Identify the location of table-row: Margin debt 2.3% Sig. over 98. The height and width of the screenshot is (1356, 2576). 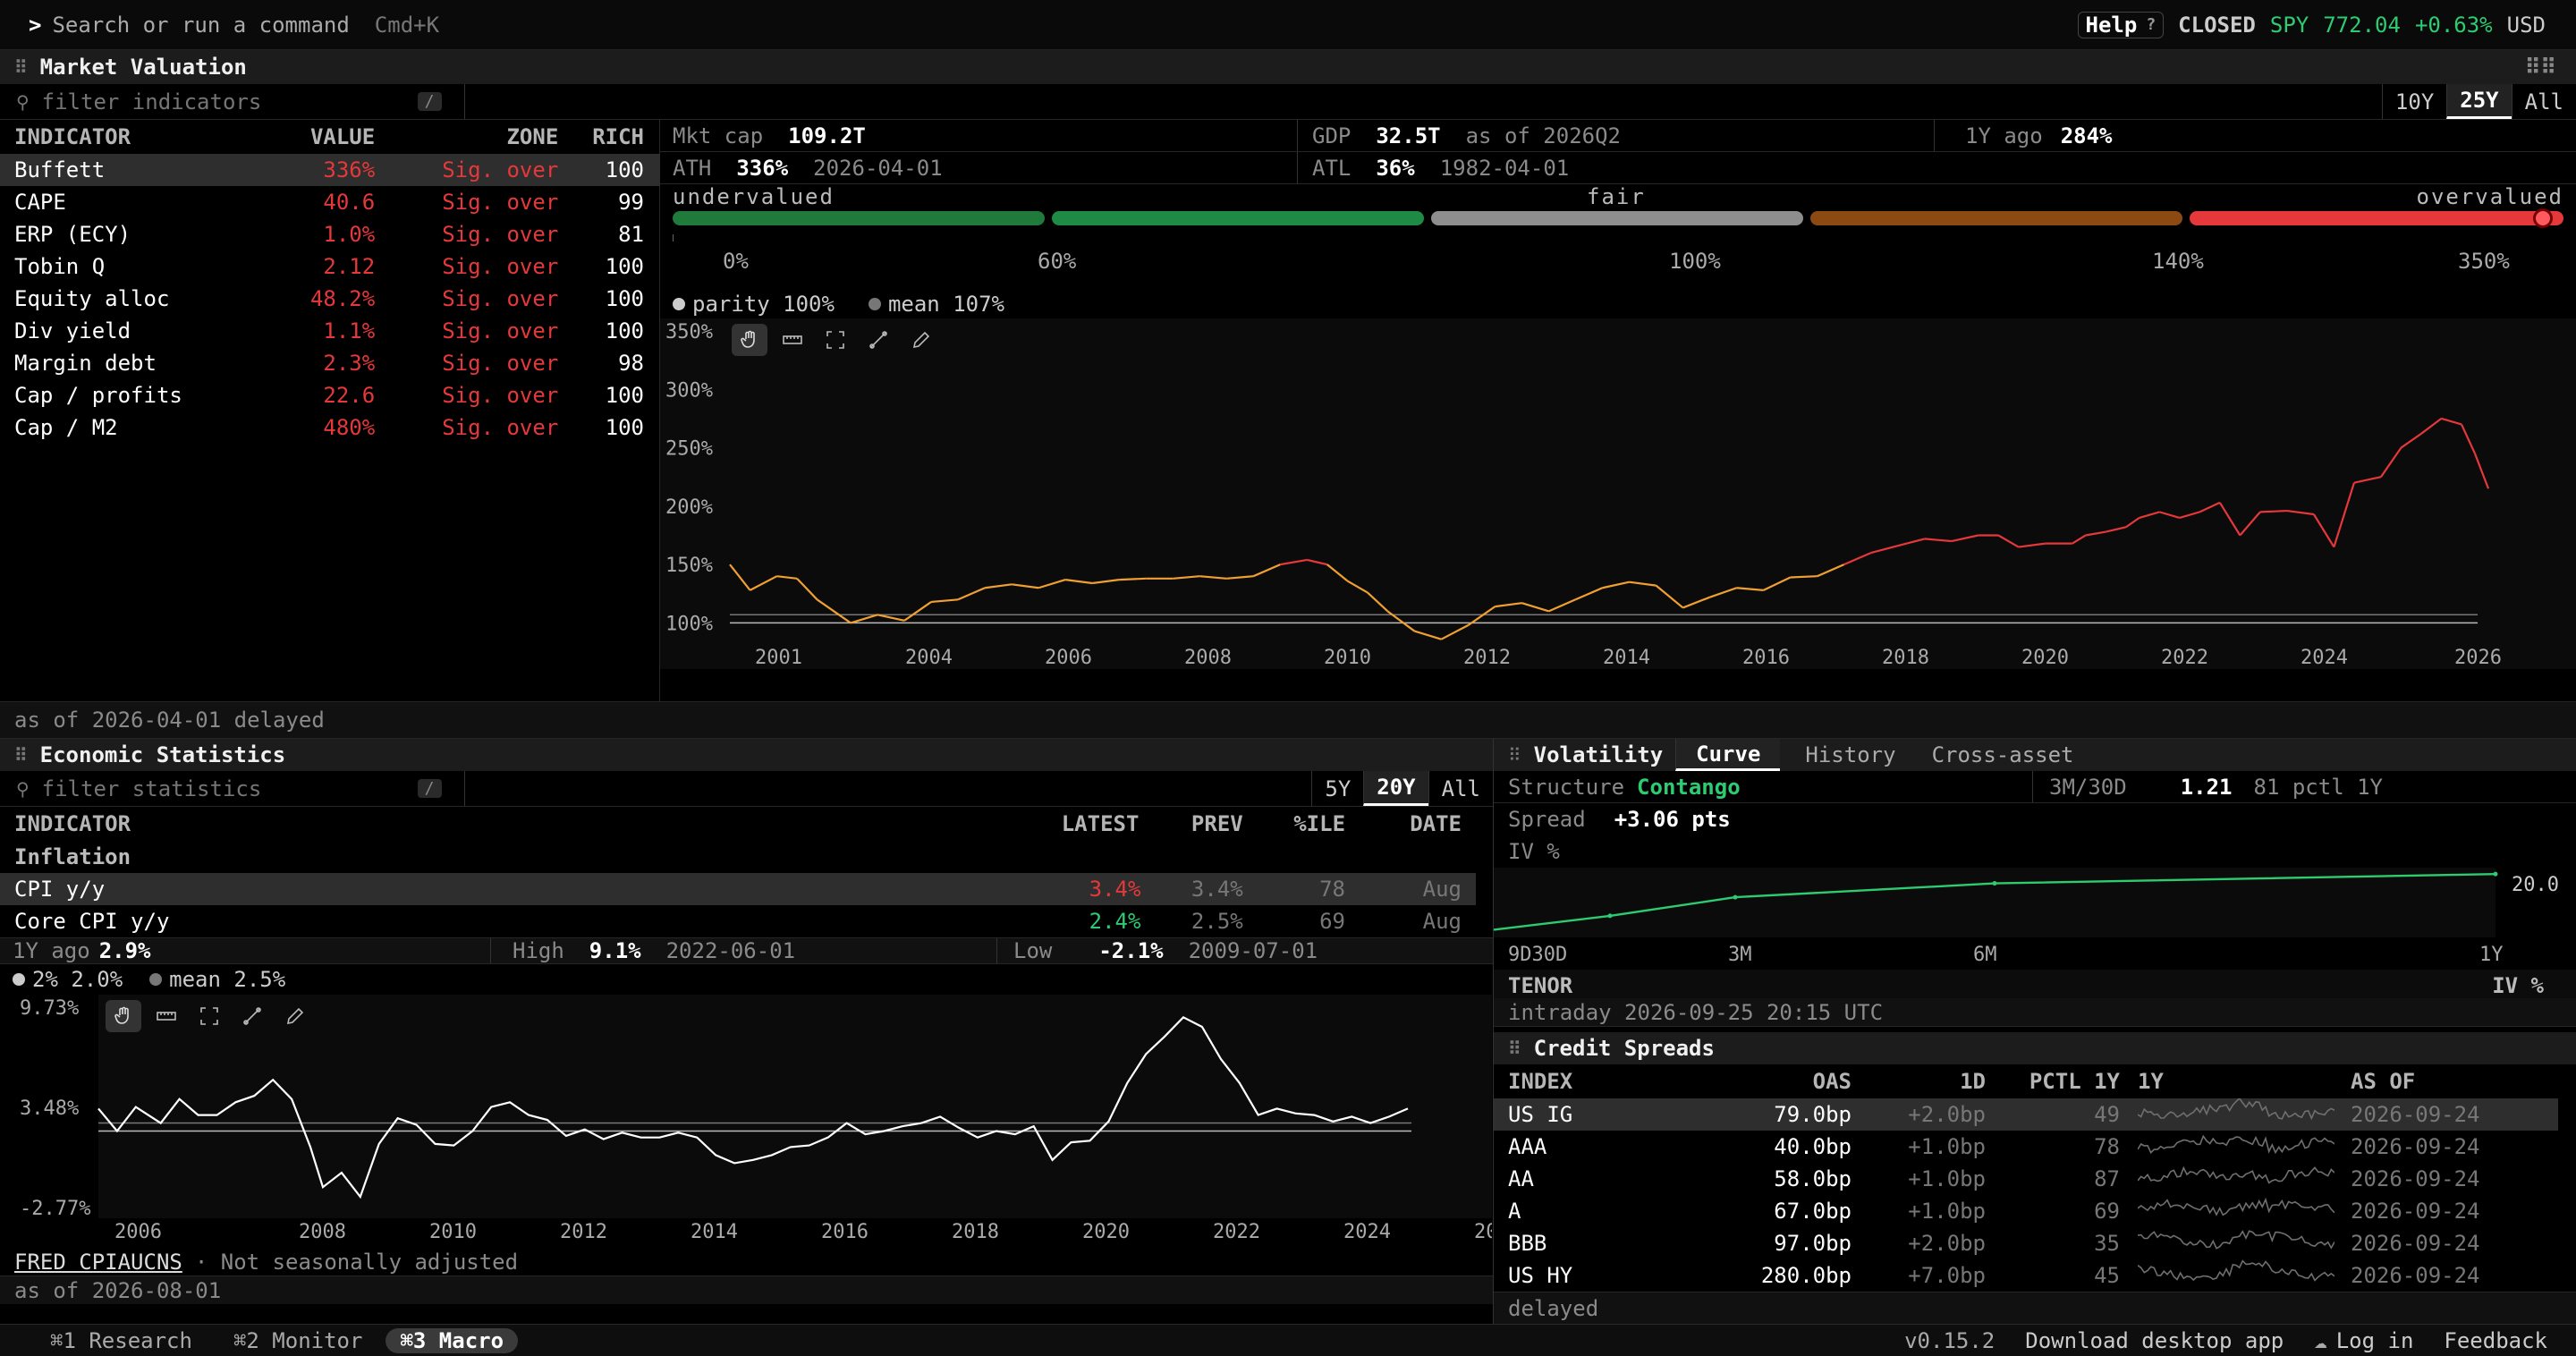
(330, 363).